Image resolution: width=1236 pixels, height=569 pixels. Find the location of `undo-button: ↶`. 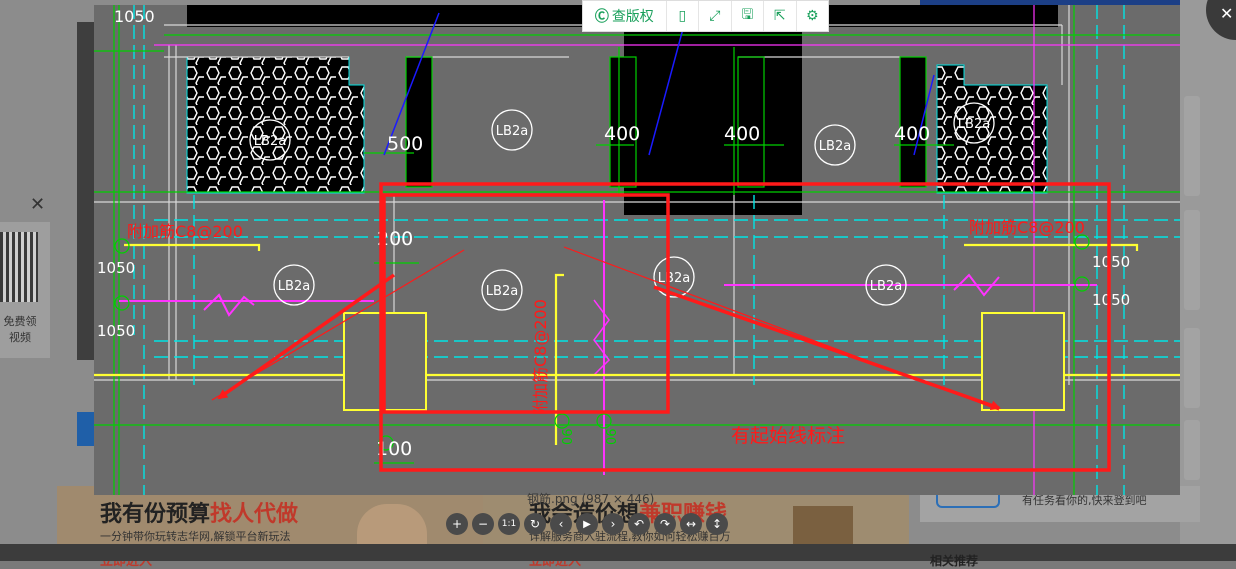

undo-button: ↶ is located at coordinates (639, 524).